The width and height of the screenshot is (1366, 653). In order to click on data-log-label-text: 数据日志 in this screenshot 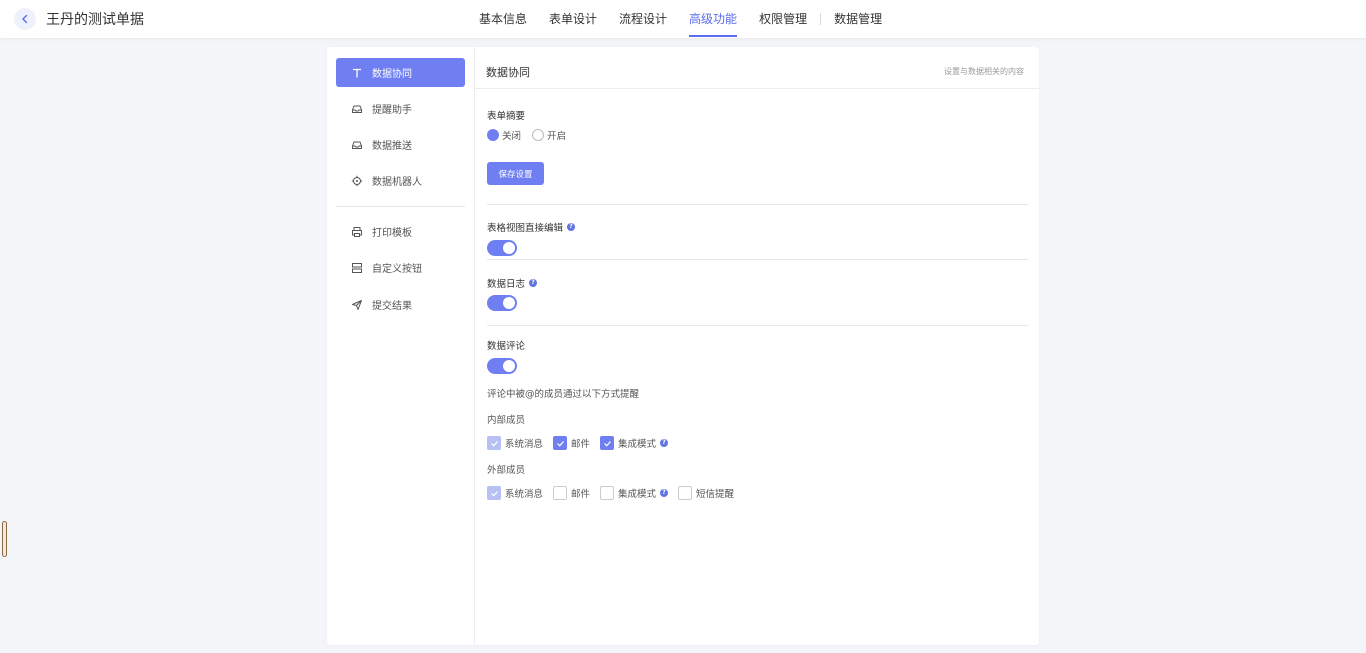, I will do `click(506, 284)`.